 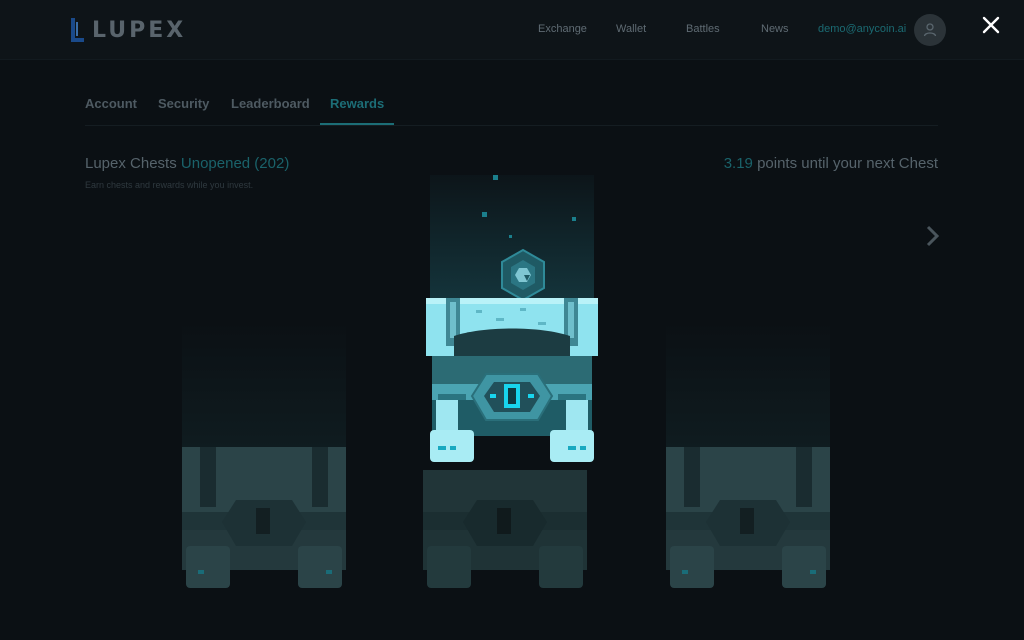 I want to click on lupex-logo: LUPEX, so click(x=128, y=30).